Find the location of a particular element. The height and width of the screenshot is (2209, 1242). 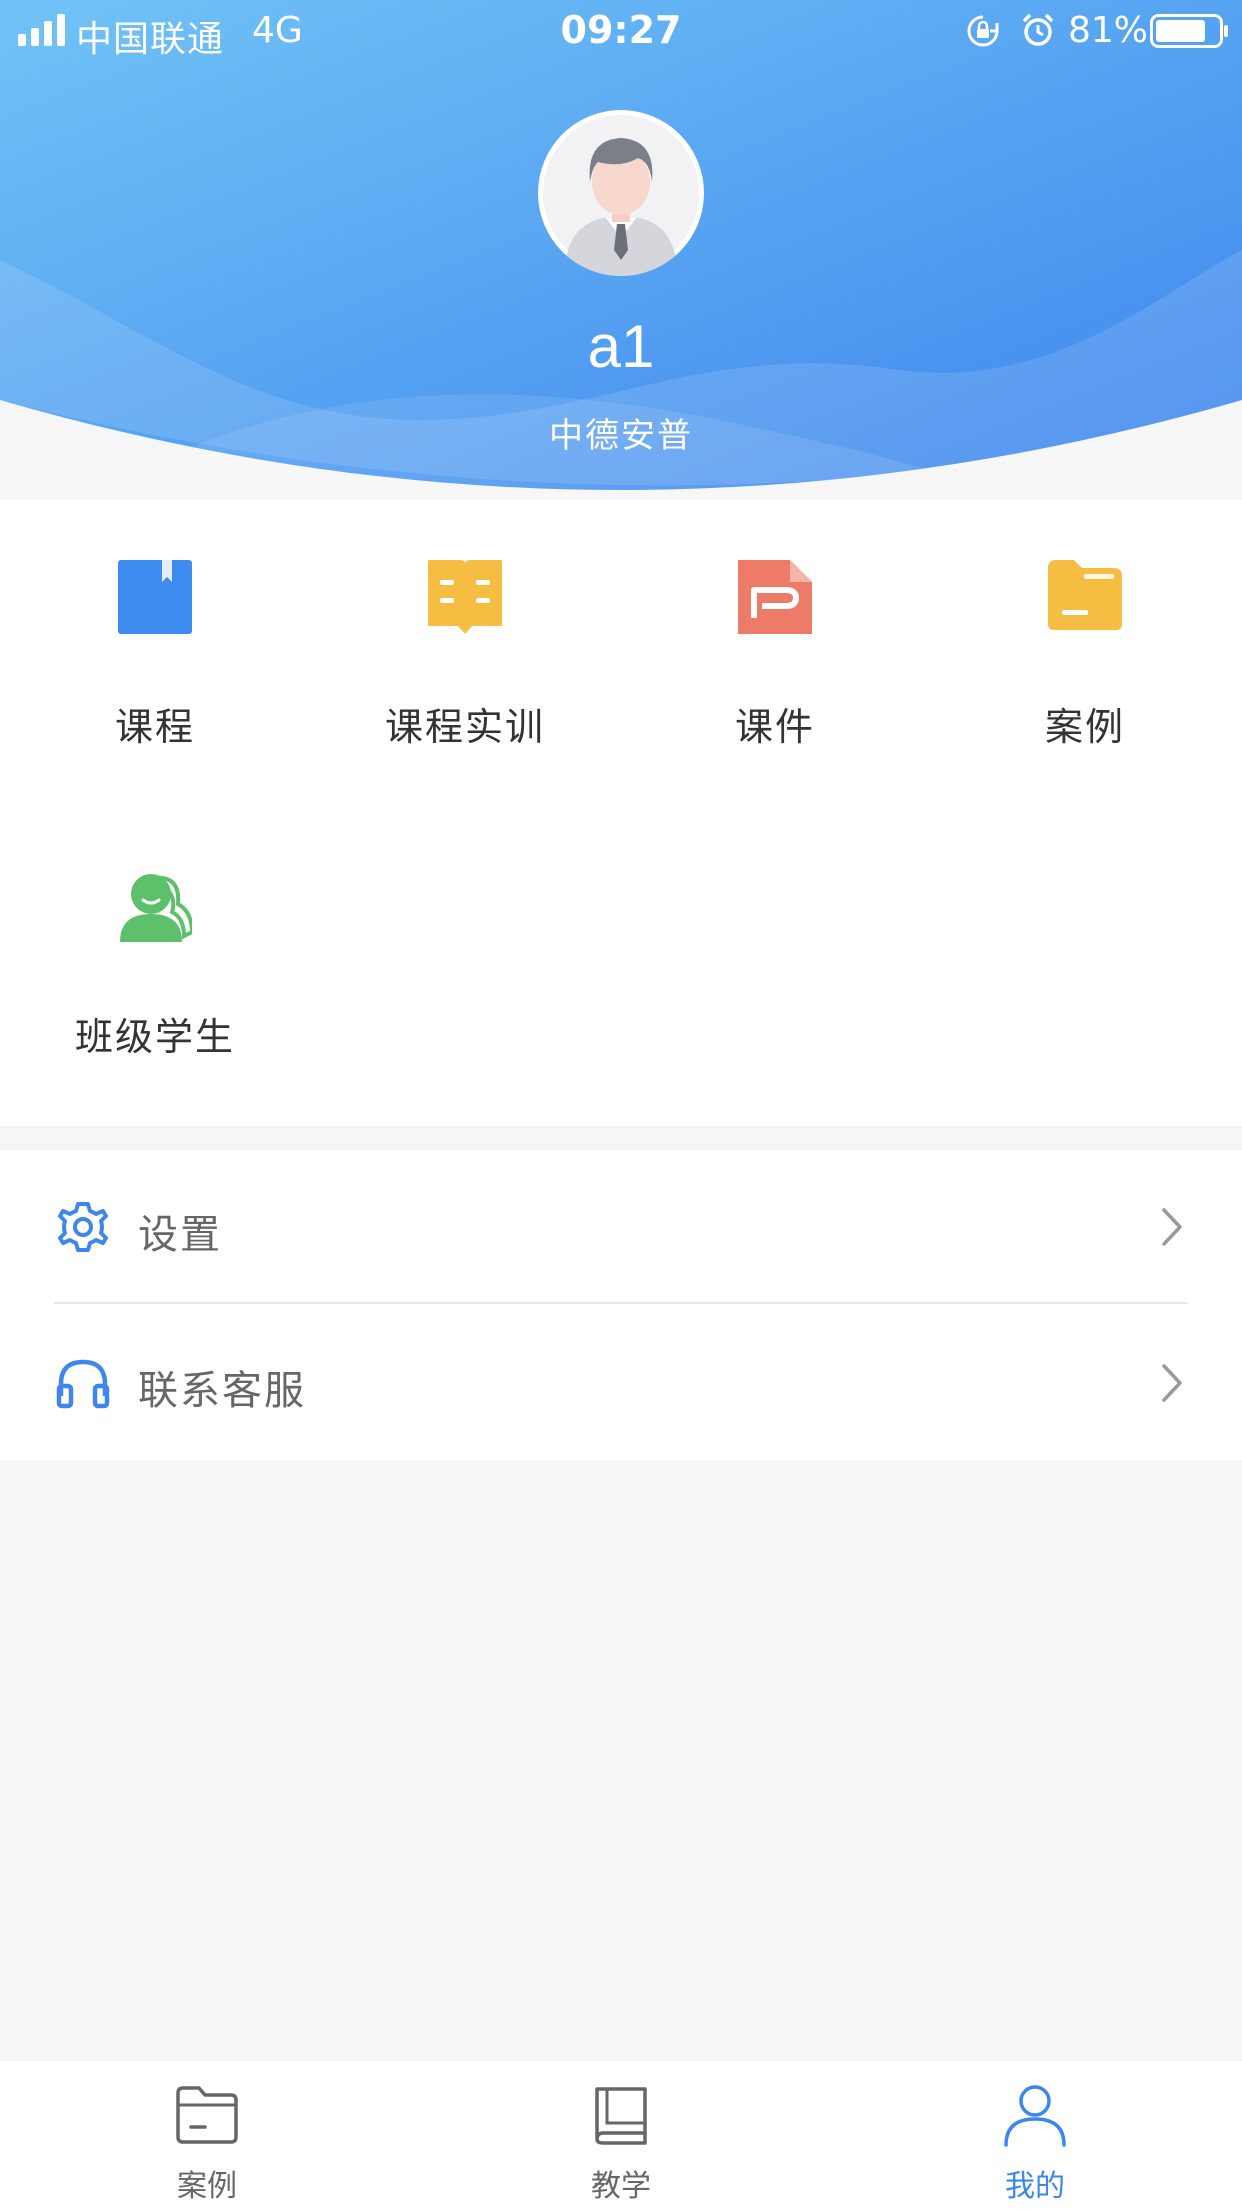

gear-icon is located at coordinates (83, 1227).